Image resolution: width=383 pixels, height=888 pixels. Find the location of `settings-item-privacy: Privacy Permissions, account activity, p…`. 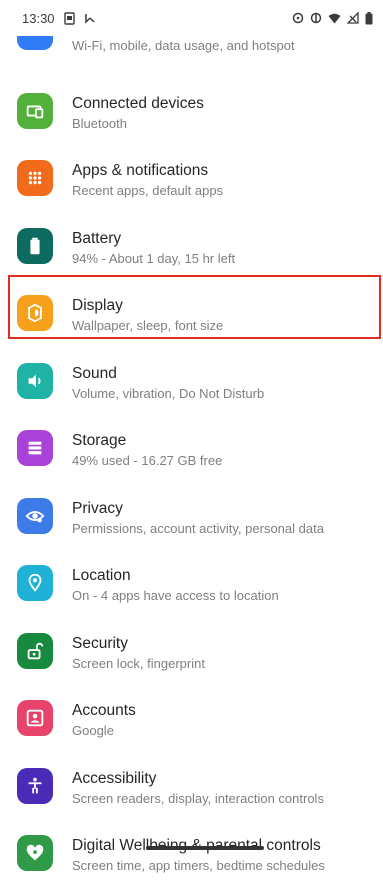

settings-item-privacy: Privacy Permissions, account activity, p… is located at coordinates (191, 517).